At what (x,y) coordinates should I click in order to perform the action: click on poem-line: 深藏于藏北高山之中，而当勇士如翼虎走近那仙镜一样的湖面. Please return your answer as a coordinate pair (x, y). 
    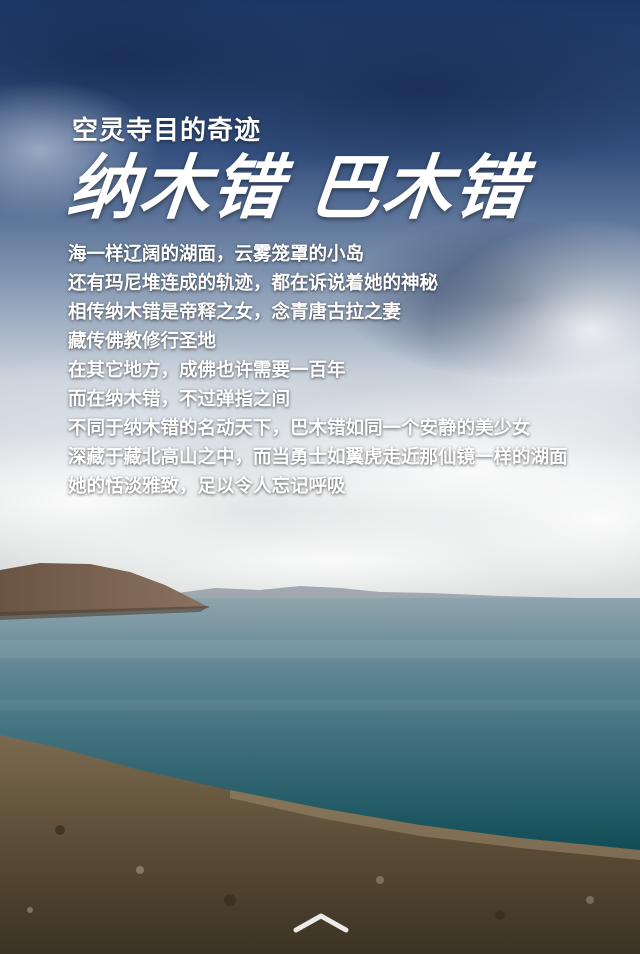
    Looking at the image, I should click on (318, 457).